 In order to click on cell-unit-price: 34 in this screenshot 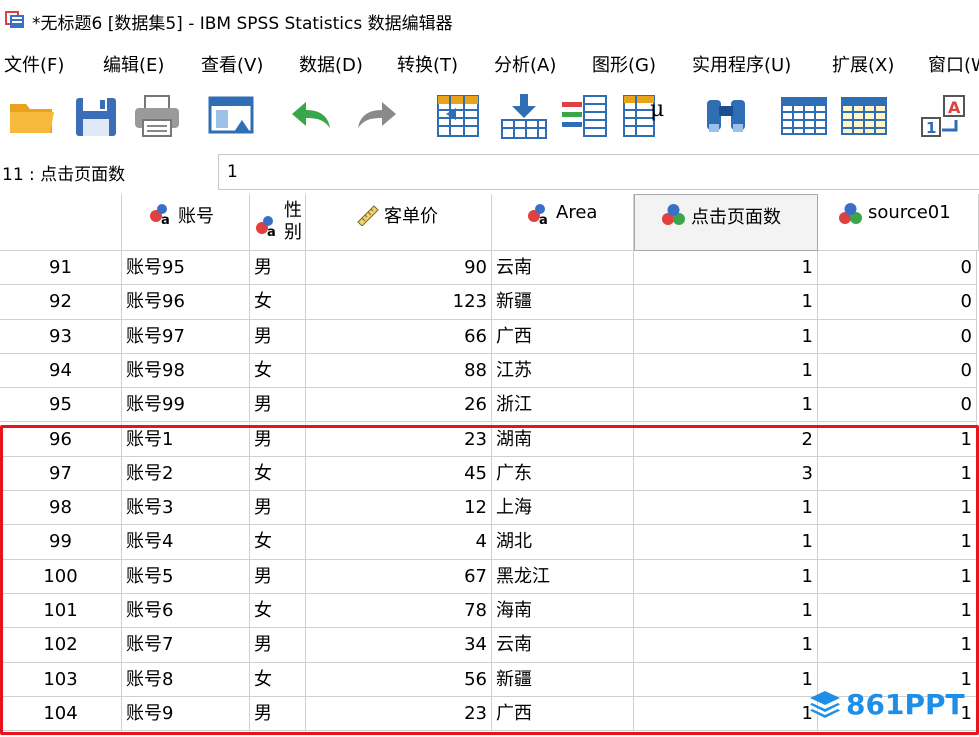, I will do `click(399, 645)`.